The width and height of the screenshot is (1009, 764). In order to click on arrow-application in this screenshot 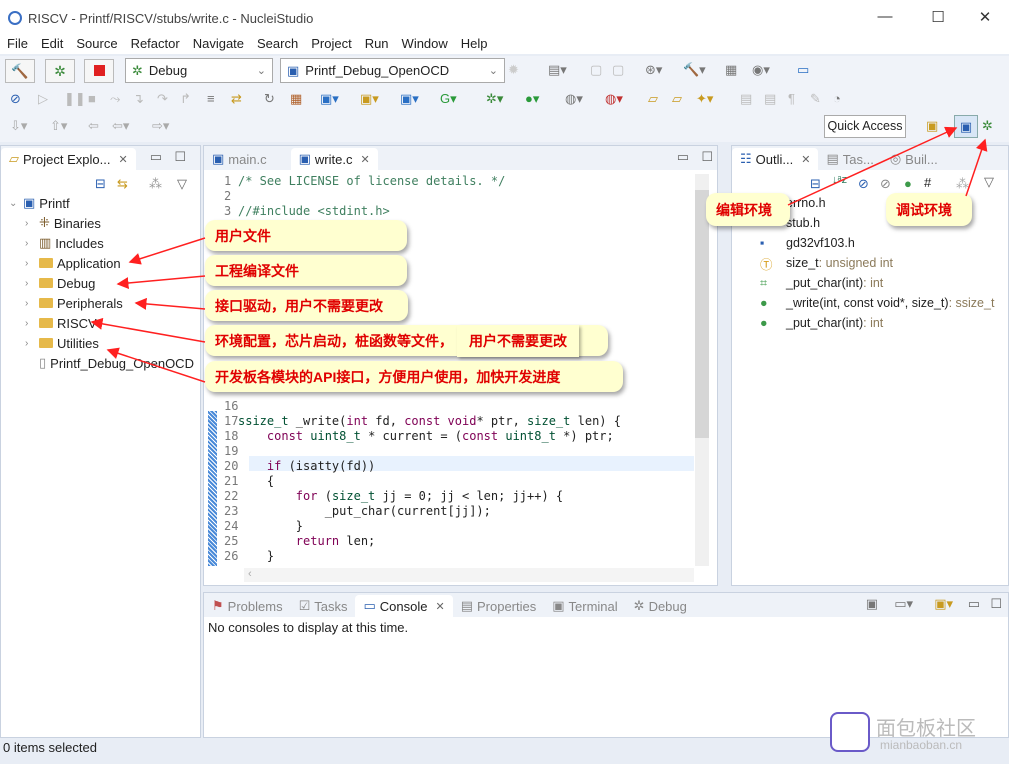, I will do `click(167, 251)`.